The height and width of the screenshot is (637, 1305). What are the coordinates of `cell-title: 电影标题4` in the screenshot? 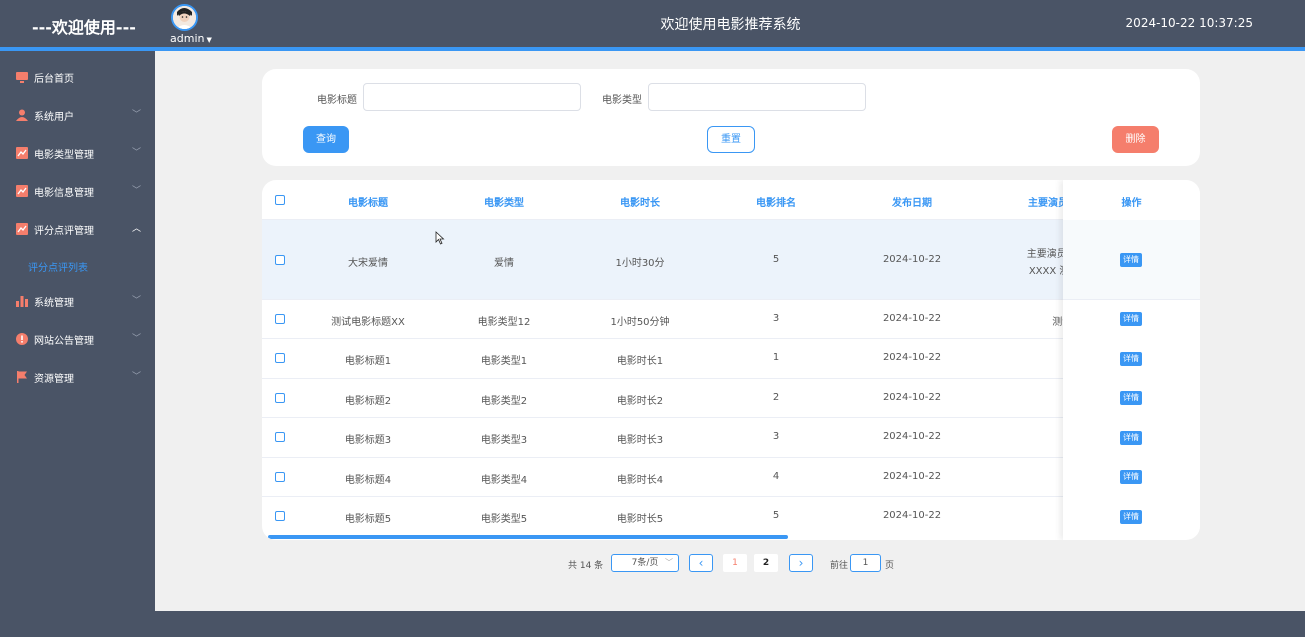 It's located at (368, 480).